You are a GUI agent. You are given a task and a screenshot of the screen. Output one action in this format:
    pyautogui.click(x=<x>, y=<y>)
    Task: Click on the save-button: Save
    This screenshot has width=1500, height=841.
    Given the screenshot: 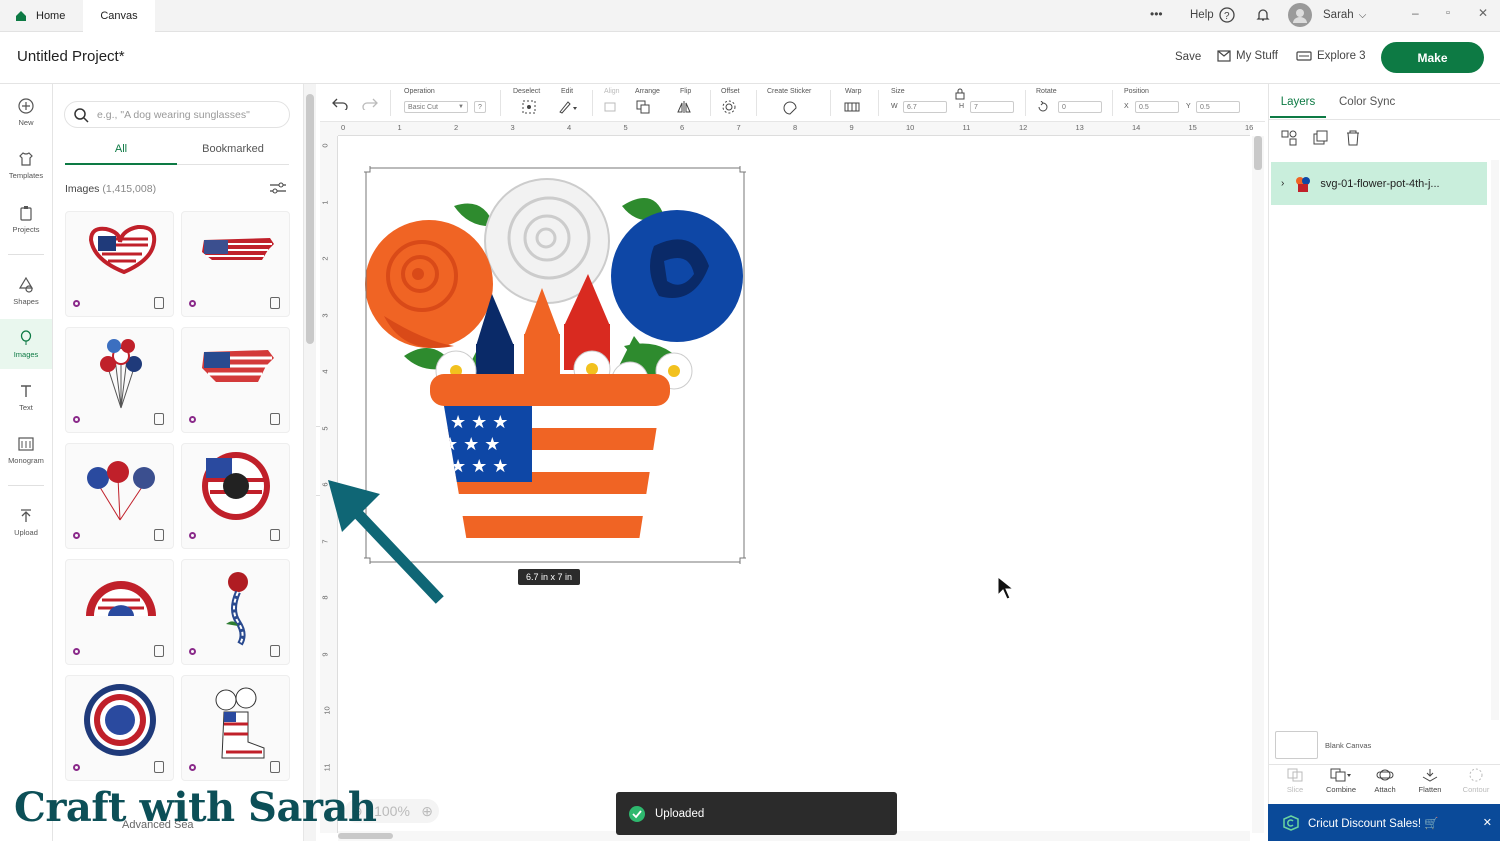 What is the action you would take?
    pyautogui.click(x=1188, y=57)
    